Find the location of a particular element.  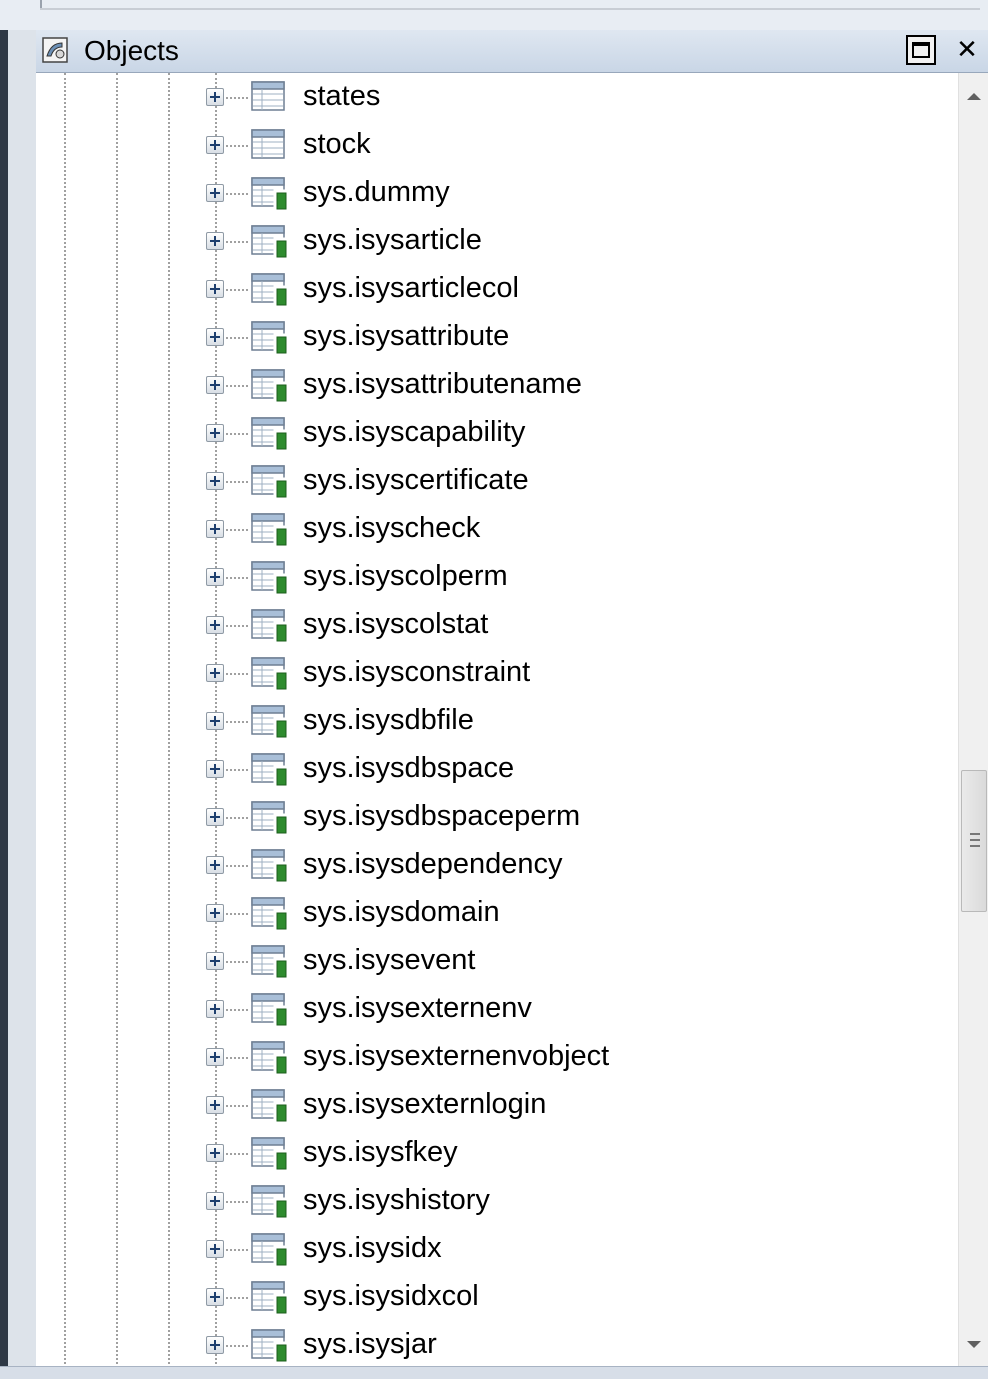

tree-item-label: sys.isysexternlogin is located at coordinates (425, 1104).